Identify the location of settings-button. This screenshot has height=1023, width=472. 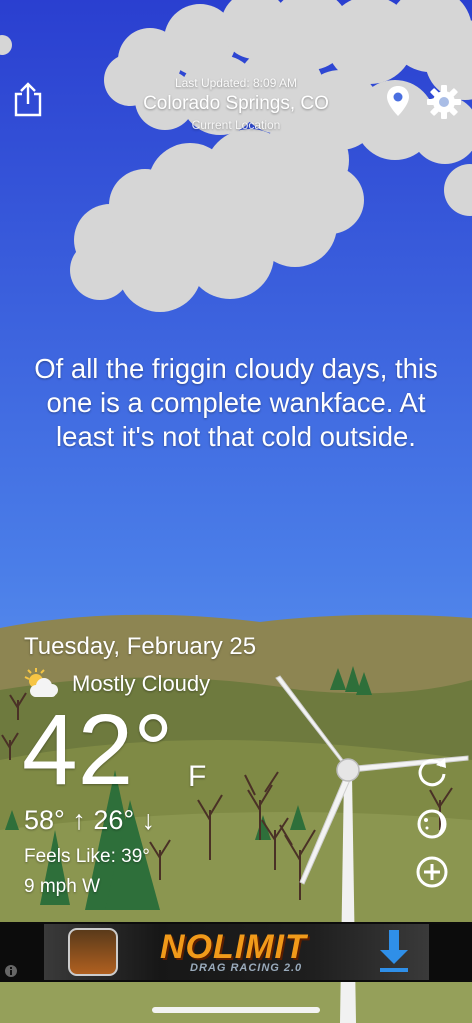
(444, 102).